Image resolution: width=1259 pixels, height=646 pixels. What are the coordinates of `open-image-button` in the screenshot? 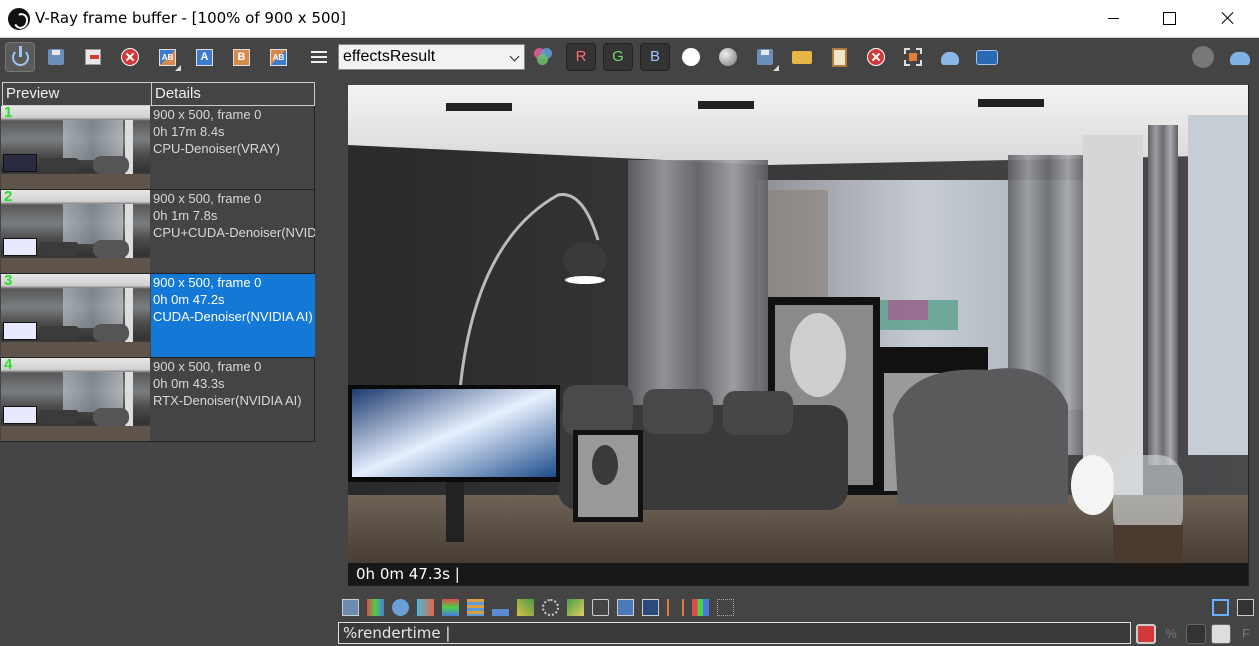 It's located at (802, 57).